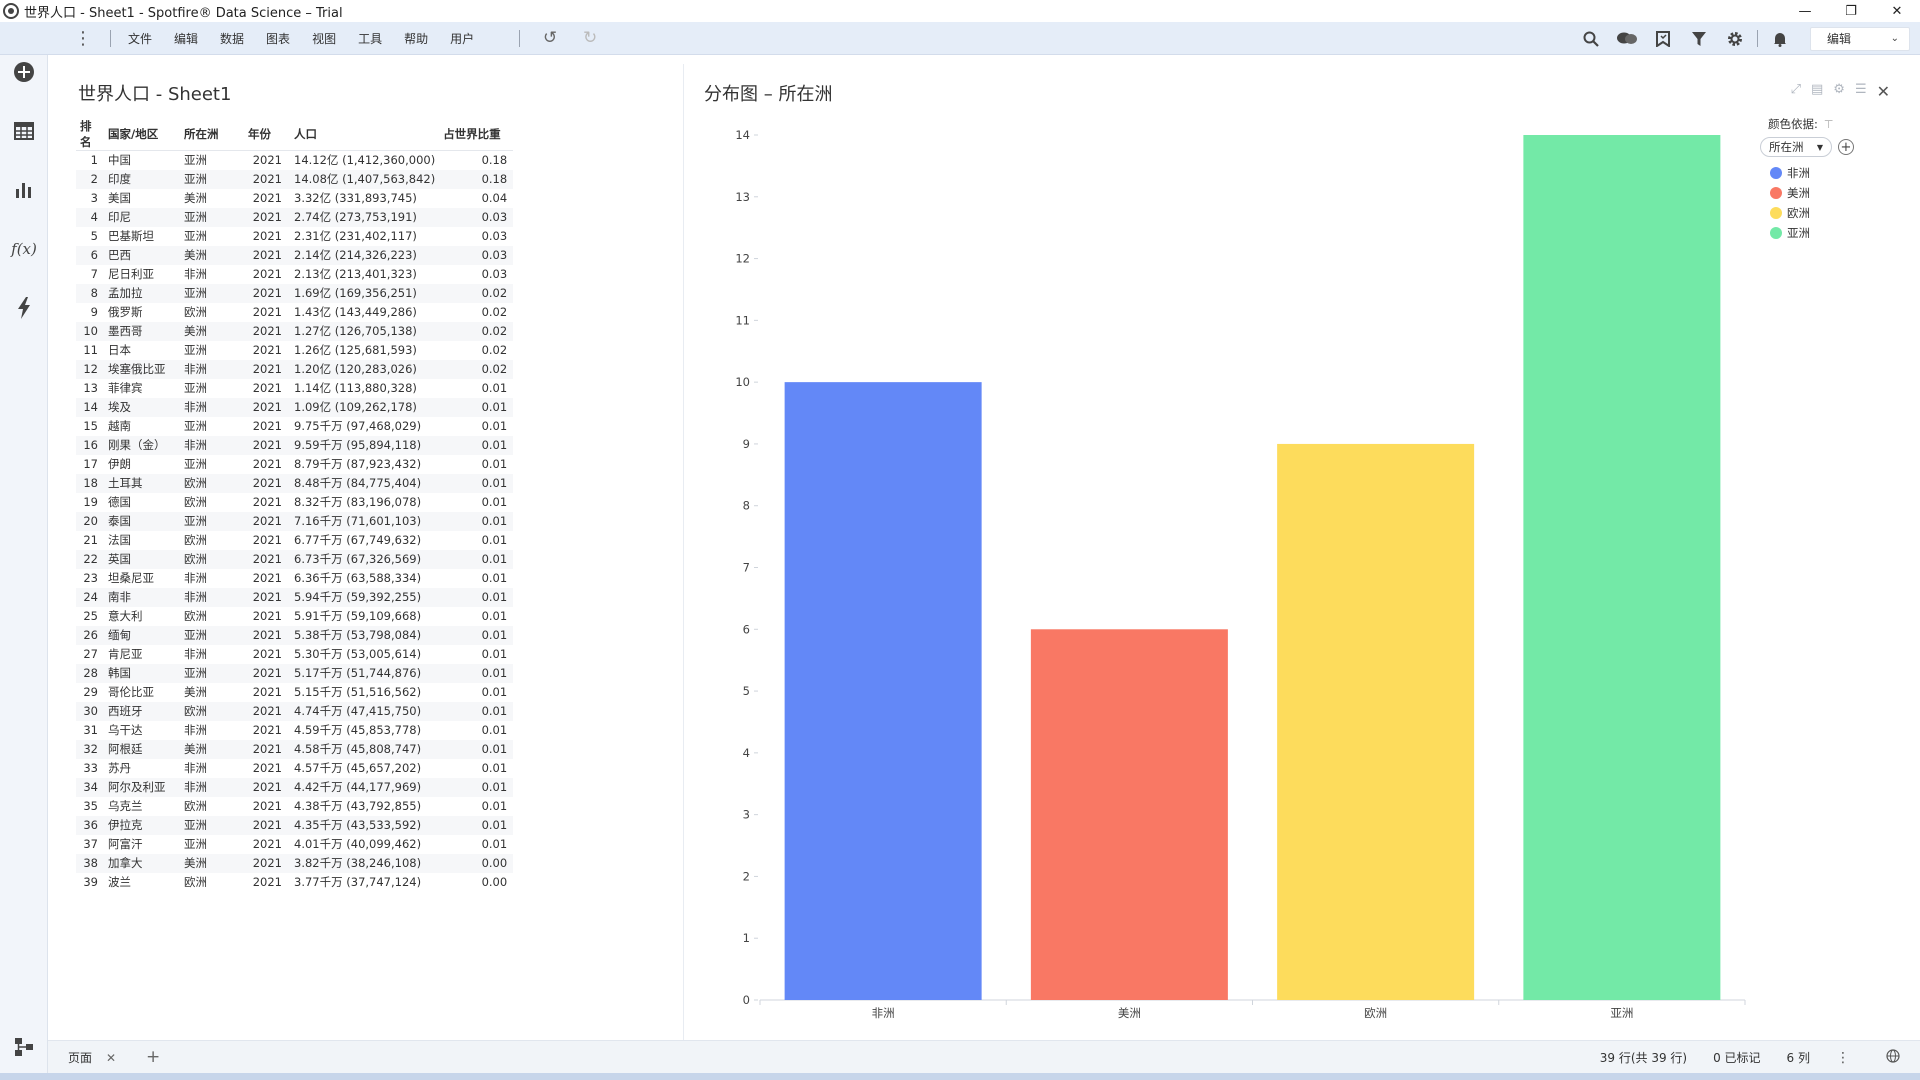 This screenshot has height=1080, width=1920. I want to click on table-row: 39 波兰 欧洲 2021 3.77千万 (37,747,124) 0.00, so click(294, 882).